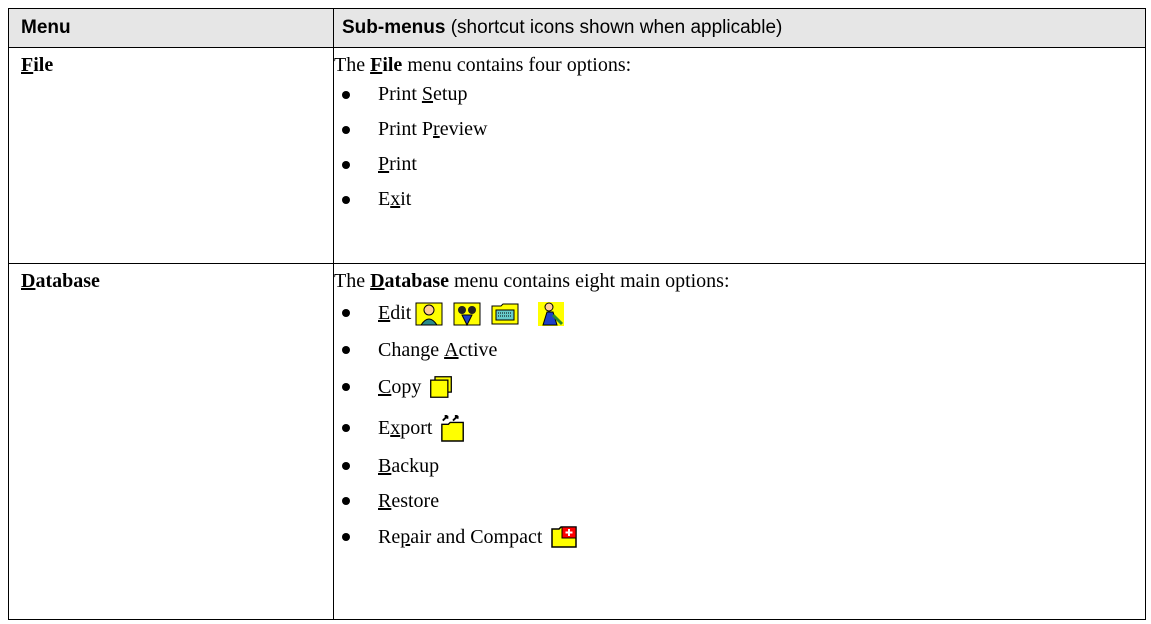 The height and width of the screenshot is (624, 1151). I want to click on database-desc-bold: atabase, so click(416, 281).